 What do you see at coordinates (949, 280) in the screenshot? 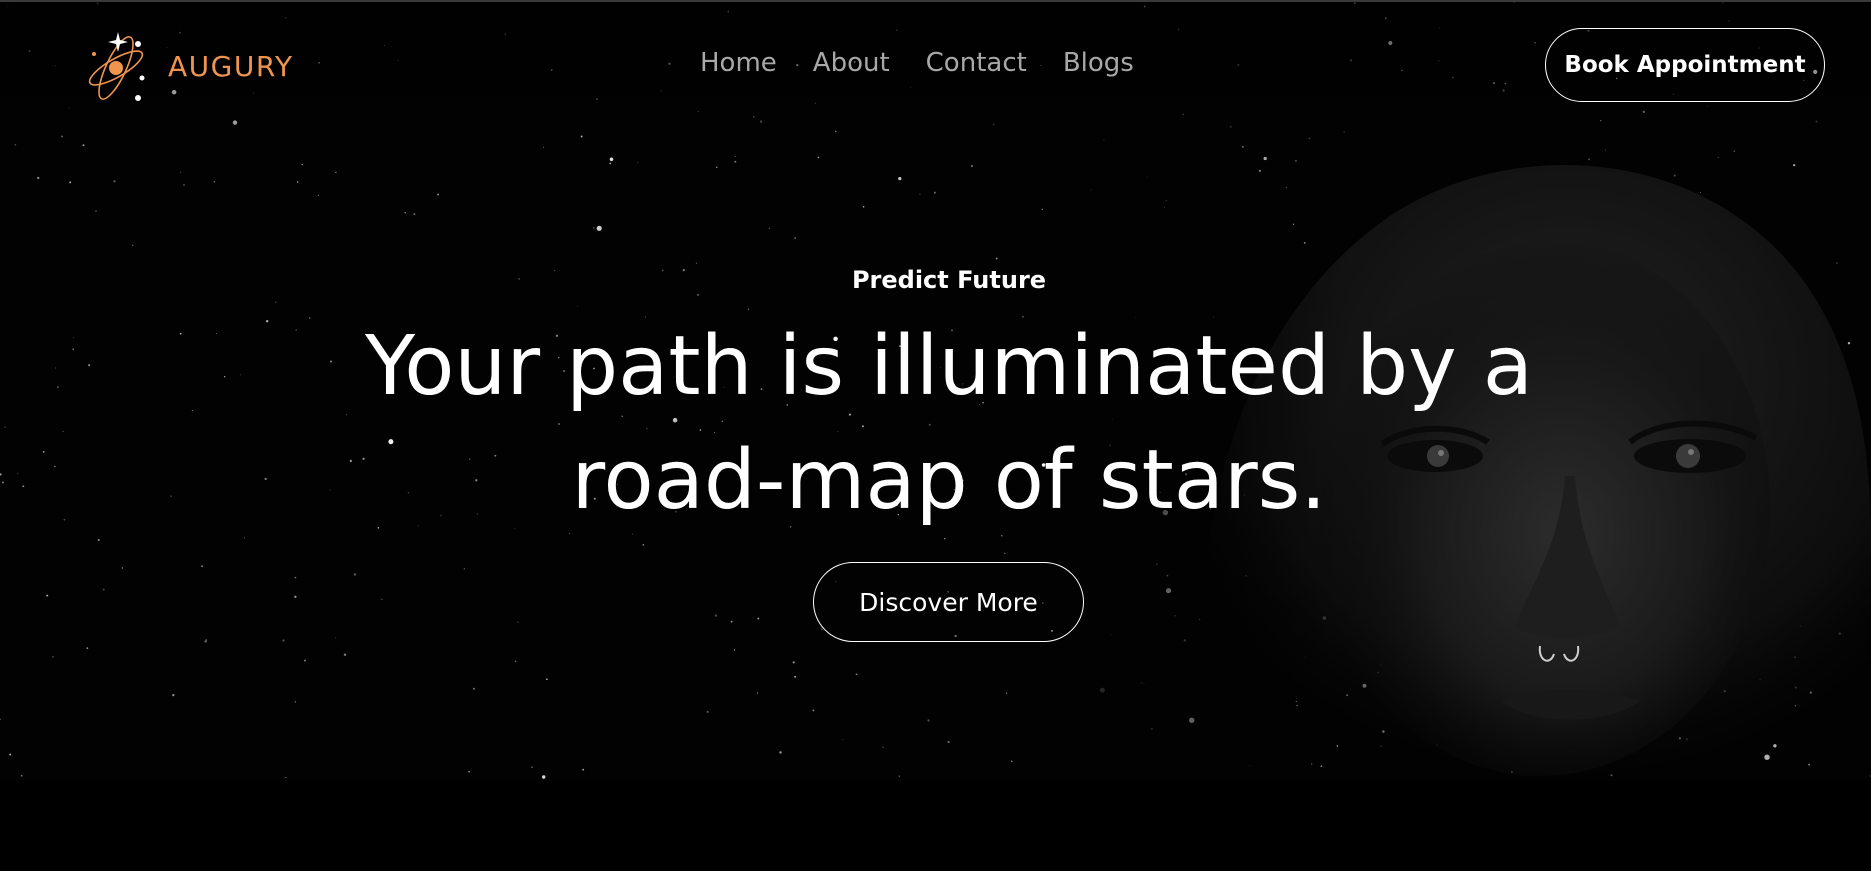
I see `hero-eyebrow: Predict Future` at bounding box center [949, 280].